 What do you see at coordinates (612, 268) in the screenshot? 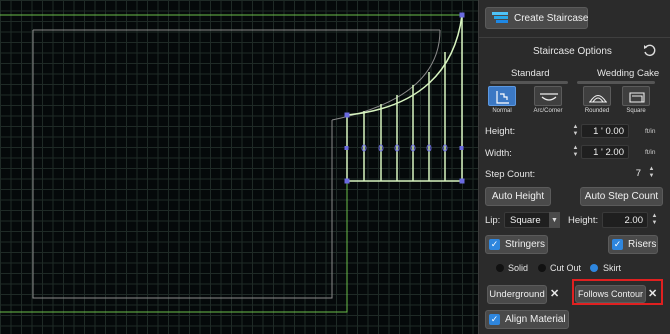
I see `radio-skirt-label: Skirt` at bounding box center [612, 268].